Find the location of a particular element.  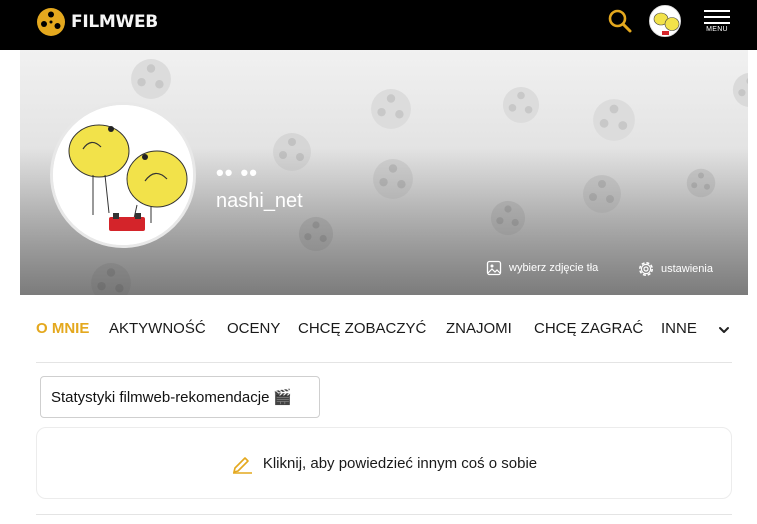

brand-name: FILMWEB is located at coordinates (114, 22).